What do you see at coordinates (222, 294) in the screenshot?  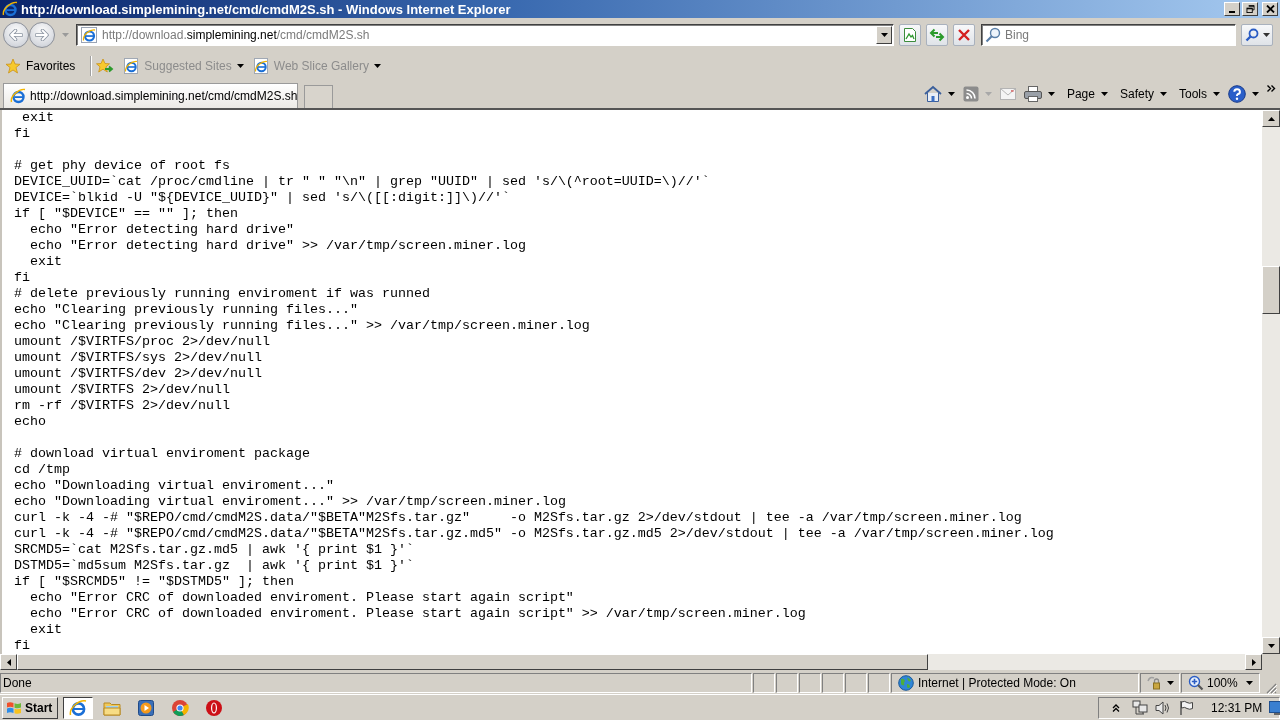 I see `code-line: # delete previously running enviroment if was runned` at bounding box center [222, 294].